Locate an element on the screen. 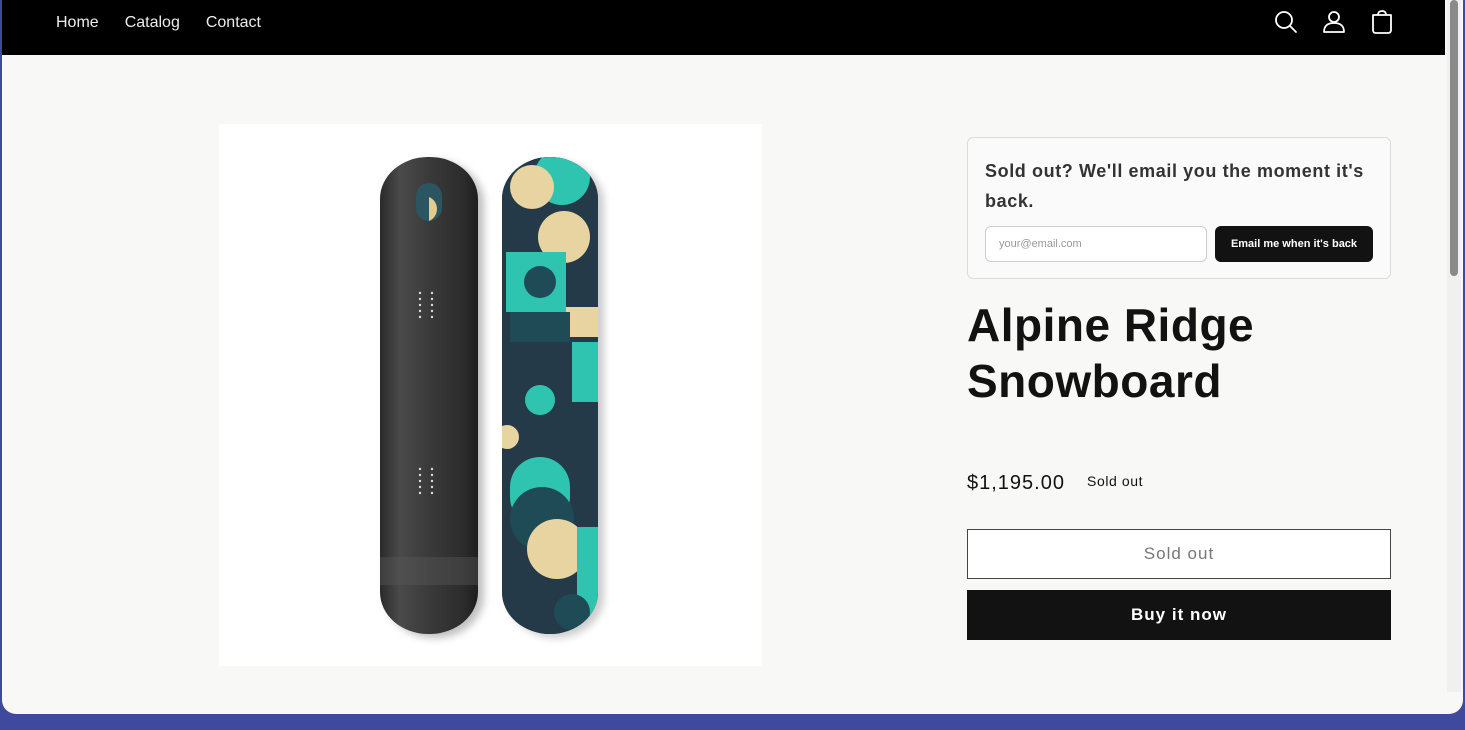  nav-home-link: Home is located at coordinates (77, 23).